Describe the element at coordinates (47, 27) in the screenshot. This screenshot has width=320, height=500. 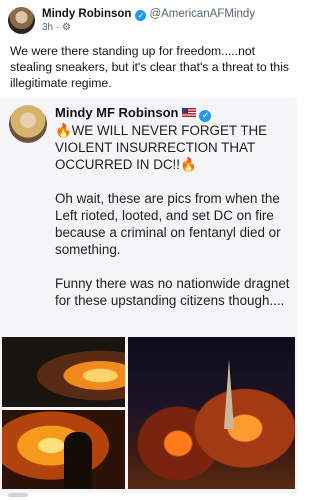
I see `post-time: 3h` at that location.